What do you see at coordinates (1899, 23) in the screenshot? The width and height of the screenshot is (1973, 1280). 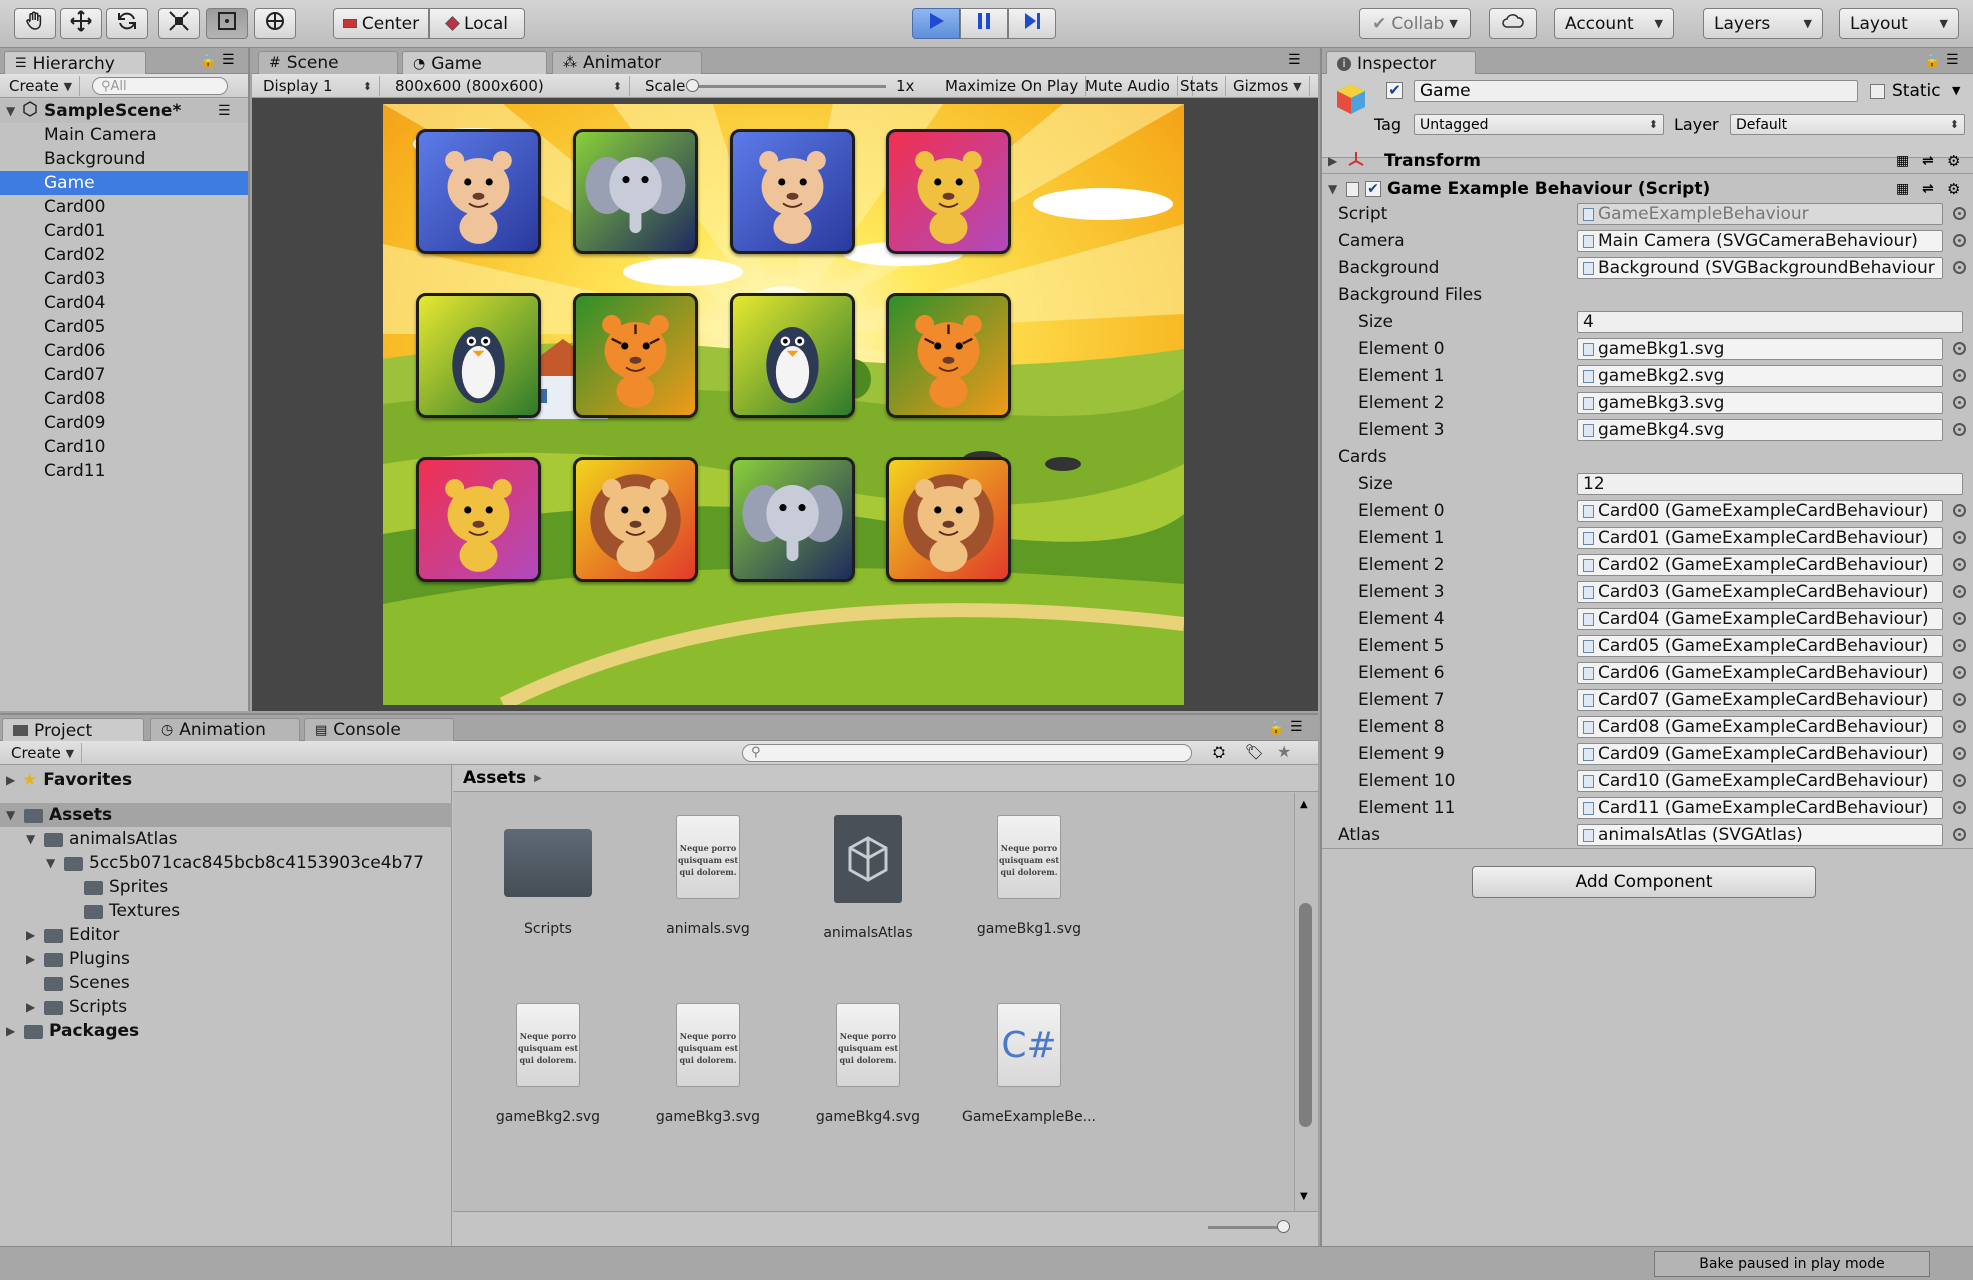 I see `layout-dropdown: Layout ▼` at bounding box center [1899, 23].